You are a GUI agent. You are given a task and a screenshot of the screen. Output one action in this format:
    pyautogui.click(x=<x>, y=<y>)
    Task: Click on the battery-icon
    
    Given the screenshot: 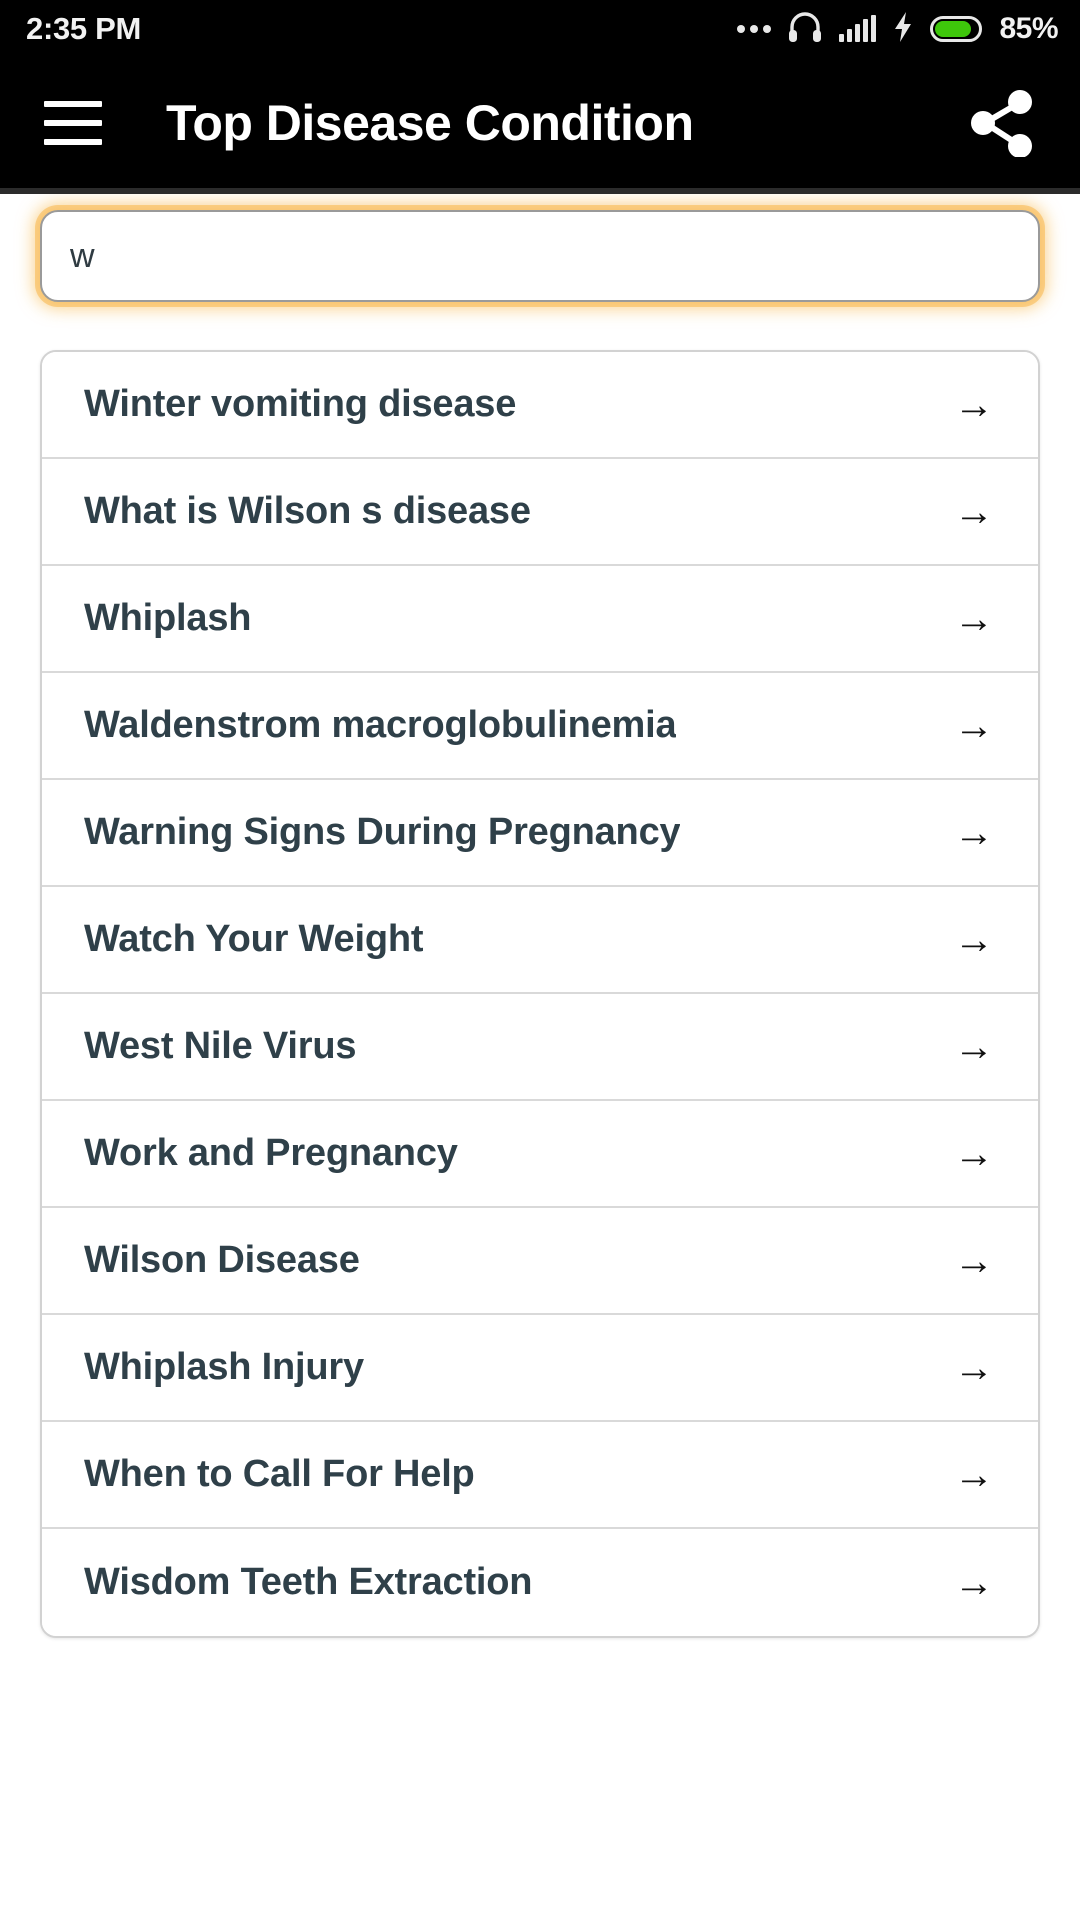 What is the action you would take?
    pyautogui.click(x=956, y=29)
    